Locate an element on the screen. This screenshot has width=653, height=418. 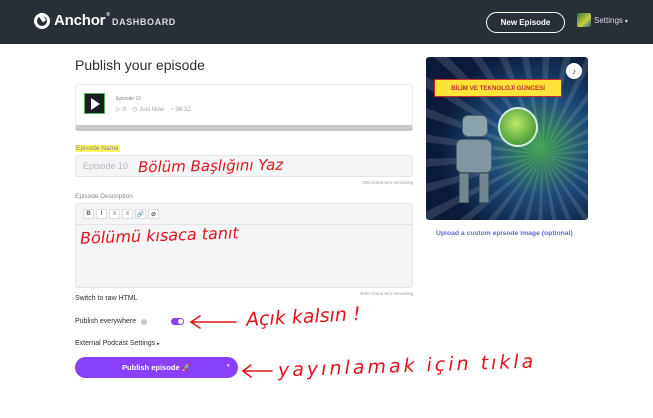
annotation-toggle-note: Açık kalsın ! is located at coordinates (303, 317).